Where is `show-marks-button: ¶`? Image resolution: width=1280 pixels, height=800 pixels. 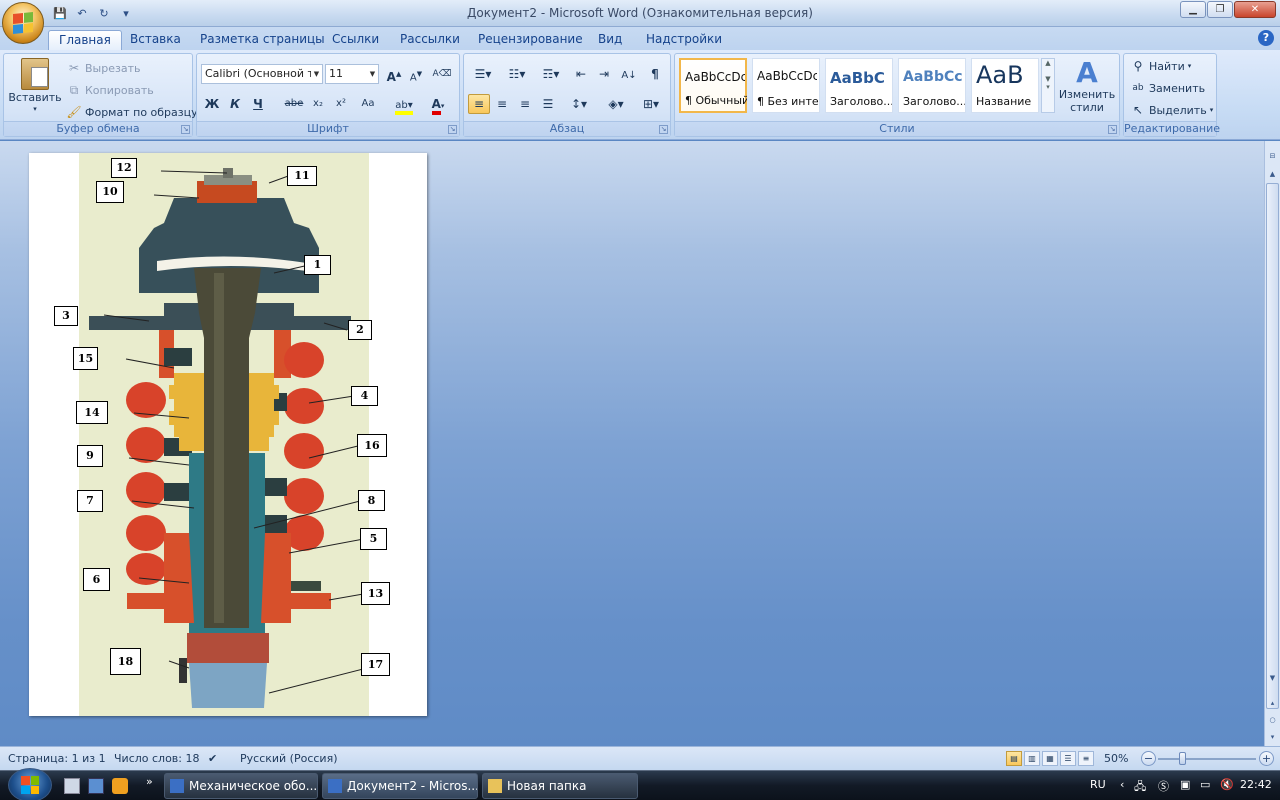 show-marks-button: ¶ is located at coordinates (655, 74).